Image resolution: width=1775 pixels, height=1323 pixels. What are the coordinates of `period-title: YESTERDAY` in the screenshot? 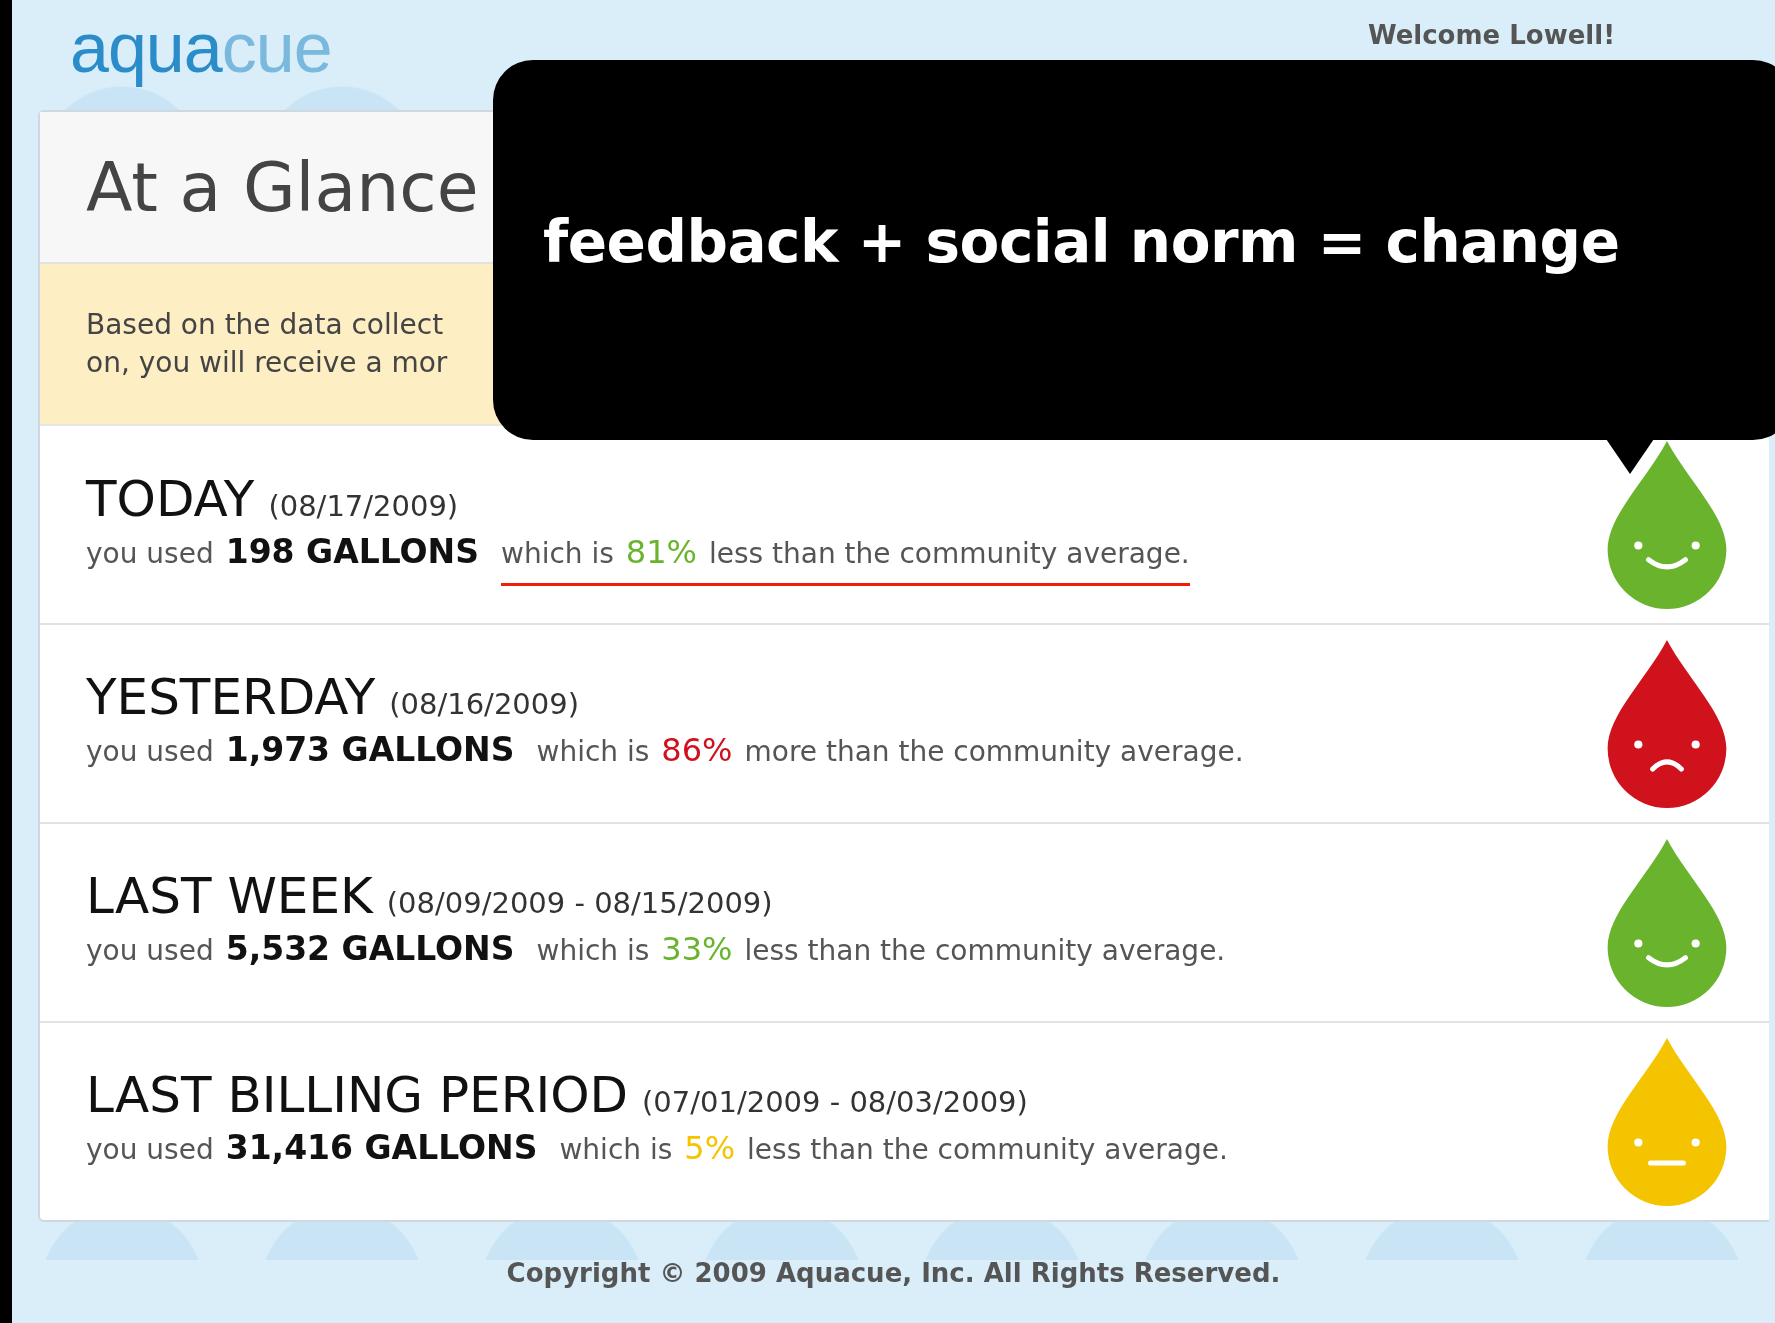 It's located at (231, 696).